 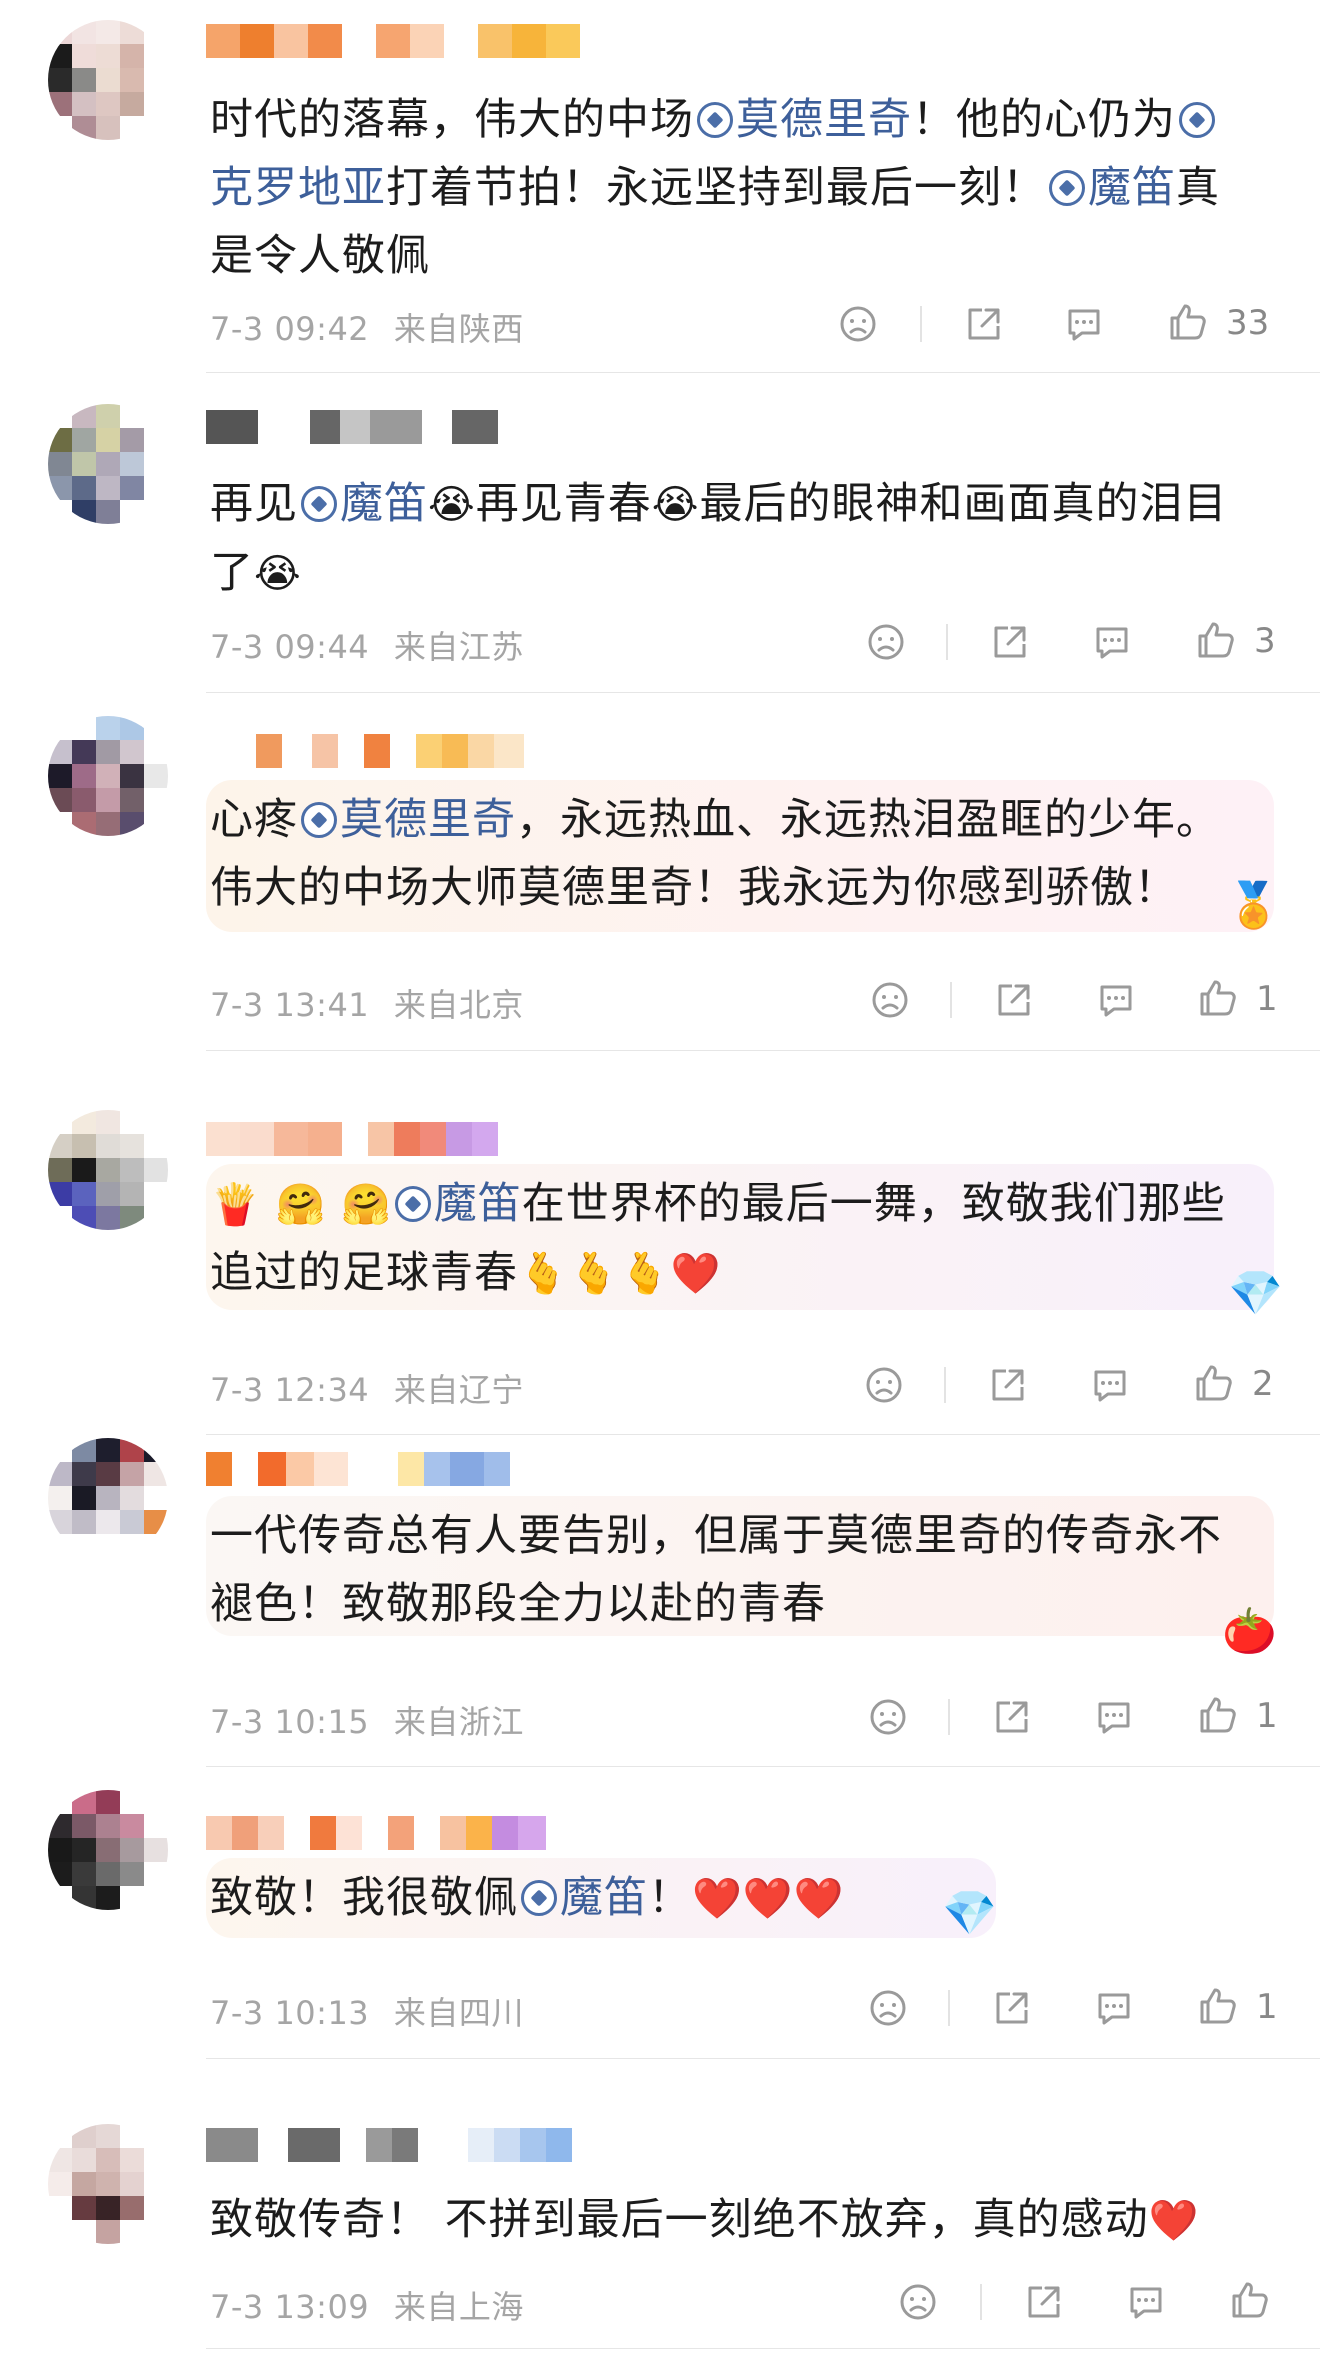 What do you see at coordinates (367, 327) in the screenshot?
I see `comment-meta: 7-3 09:42 来自陕西` at bounding box center [367, 327].